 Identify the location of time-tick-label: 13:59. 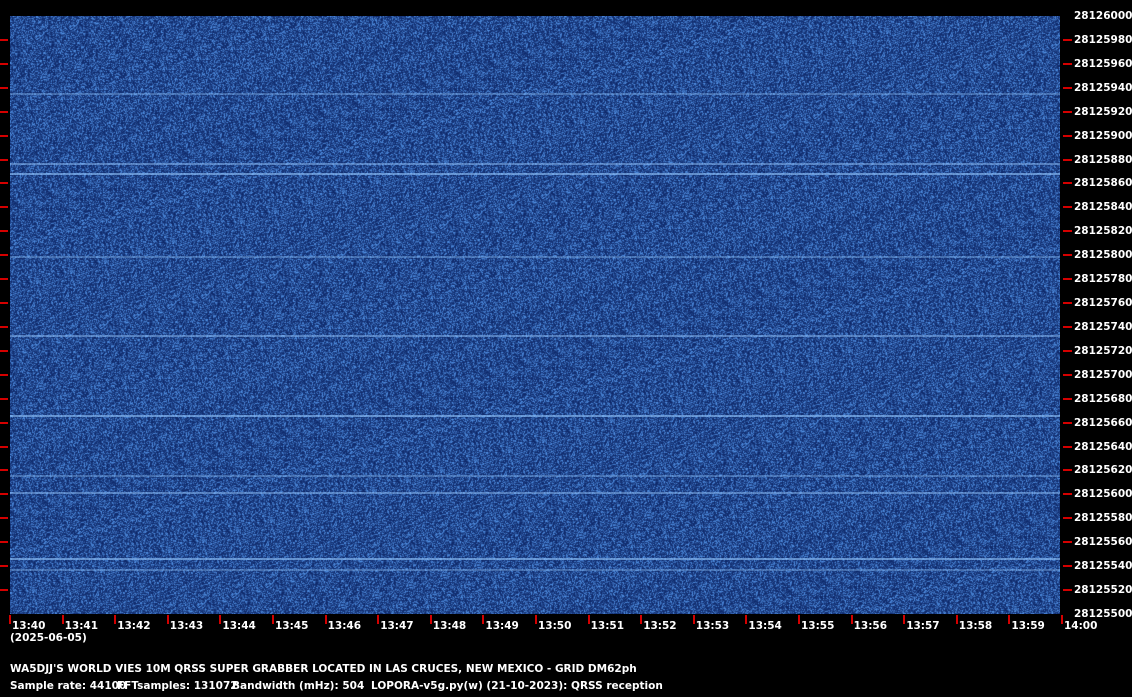
(1028, 626).